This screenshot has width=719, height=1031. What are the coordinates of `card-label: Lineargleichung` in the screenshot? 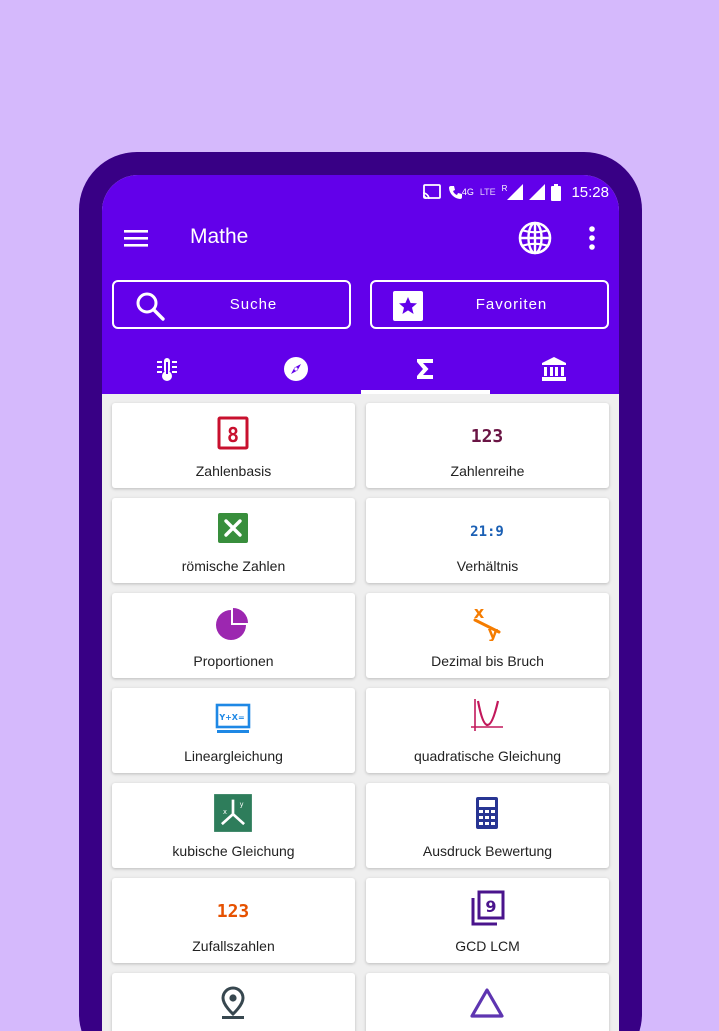 It's located at (233, 756).